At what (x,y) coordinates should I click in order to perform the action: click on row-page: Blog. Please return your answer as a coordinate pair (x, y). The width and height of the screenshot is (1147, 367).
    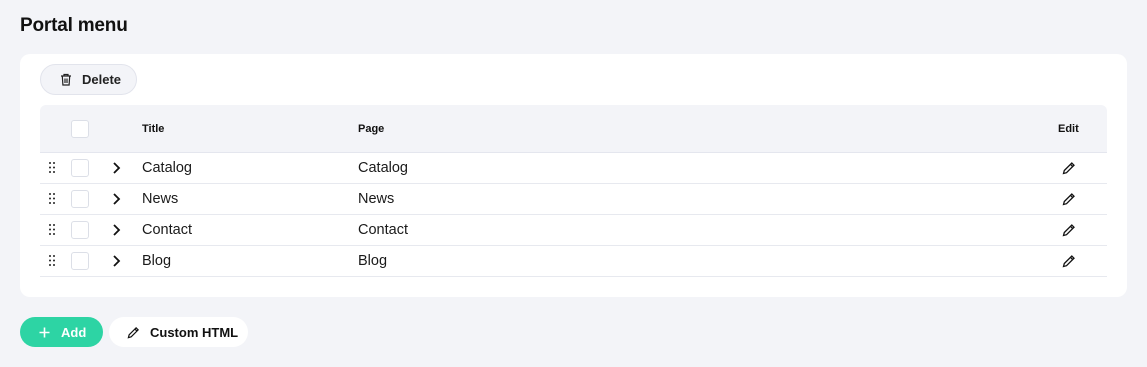
    Looking at the image, I should click on (373, 261).